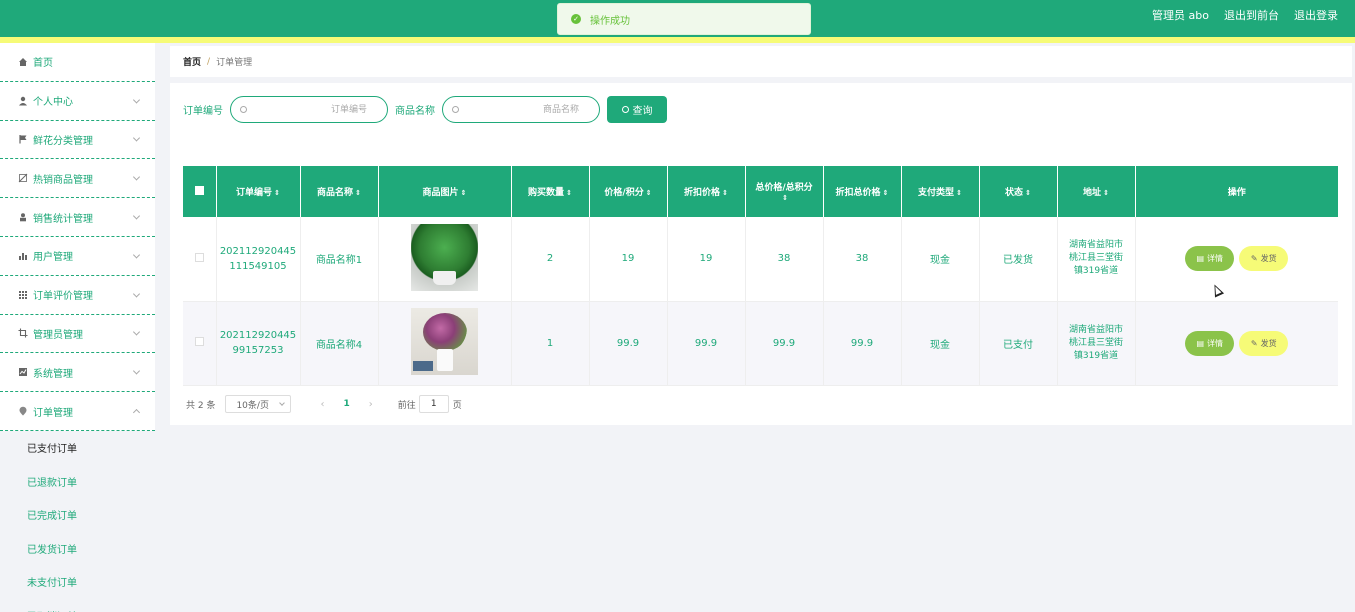 Image resolution: width=1355 pixels, height=612 pixels. I want to click on col-quantity: 购买数量 ⇕, so click(550, 191).